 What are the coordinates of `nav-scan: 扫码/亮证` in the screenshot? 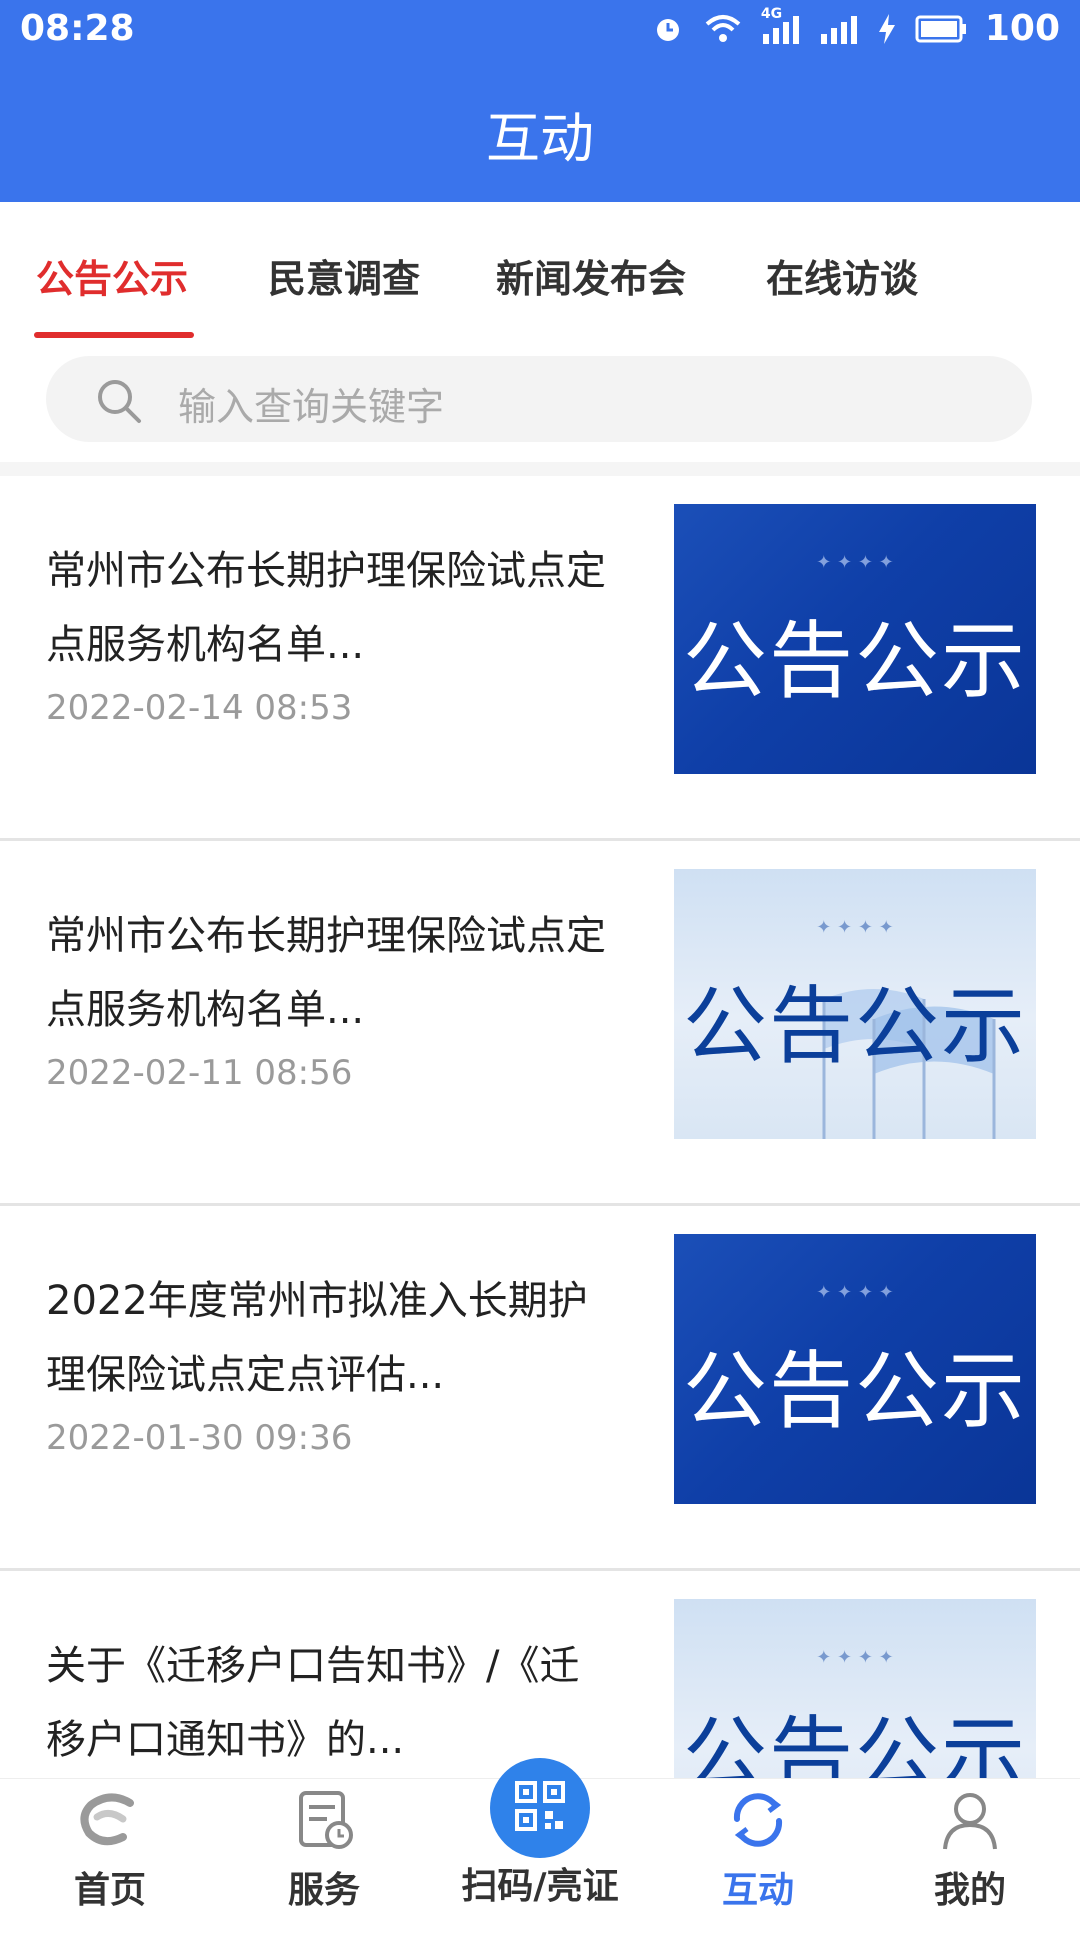 It's located at (540, 1880).